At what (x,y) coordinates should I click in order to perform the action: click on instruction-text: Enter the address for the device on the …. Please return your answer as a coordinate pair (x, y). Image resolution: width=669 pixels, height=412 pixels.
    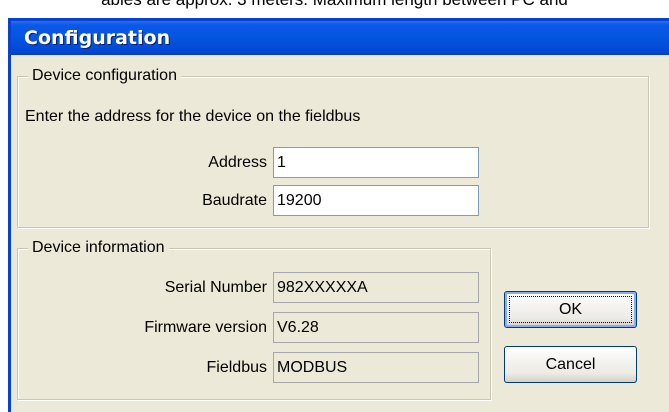
    Looking at the image, I should click on (193, 116).